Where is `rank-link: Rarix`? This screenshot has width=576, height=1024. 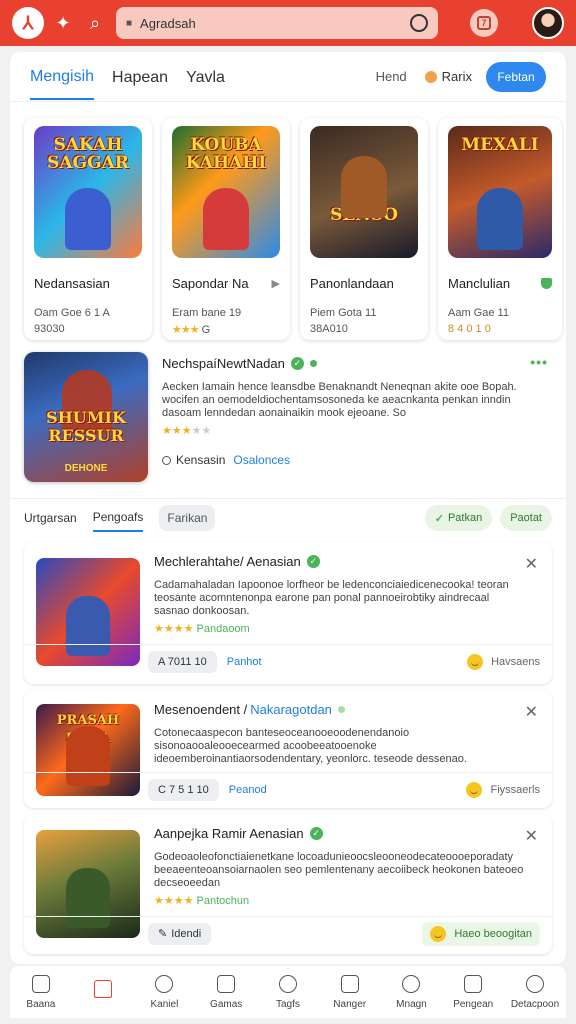
rank-link: Rarix is located at coordinates (448, 76).